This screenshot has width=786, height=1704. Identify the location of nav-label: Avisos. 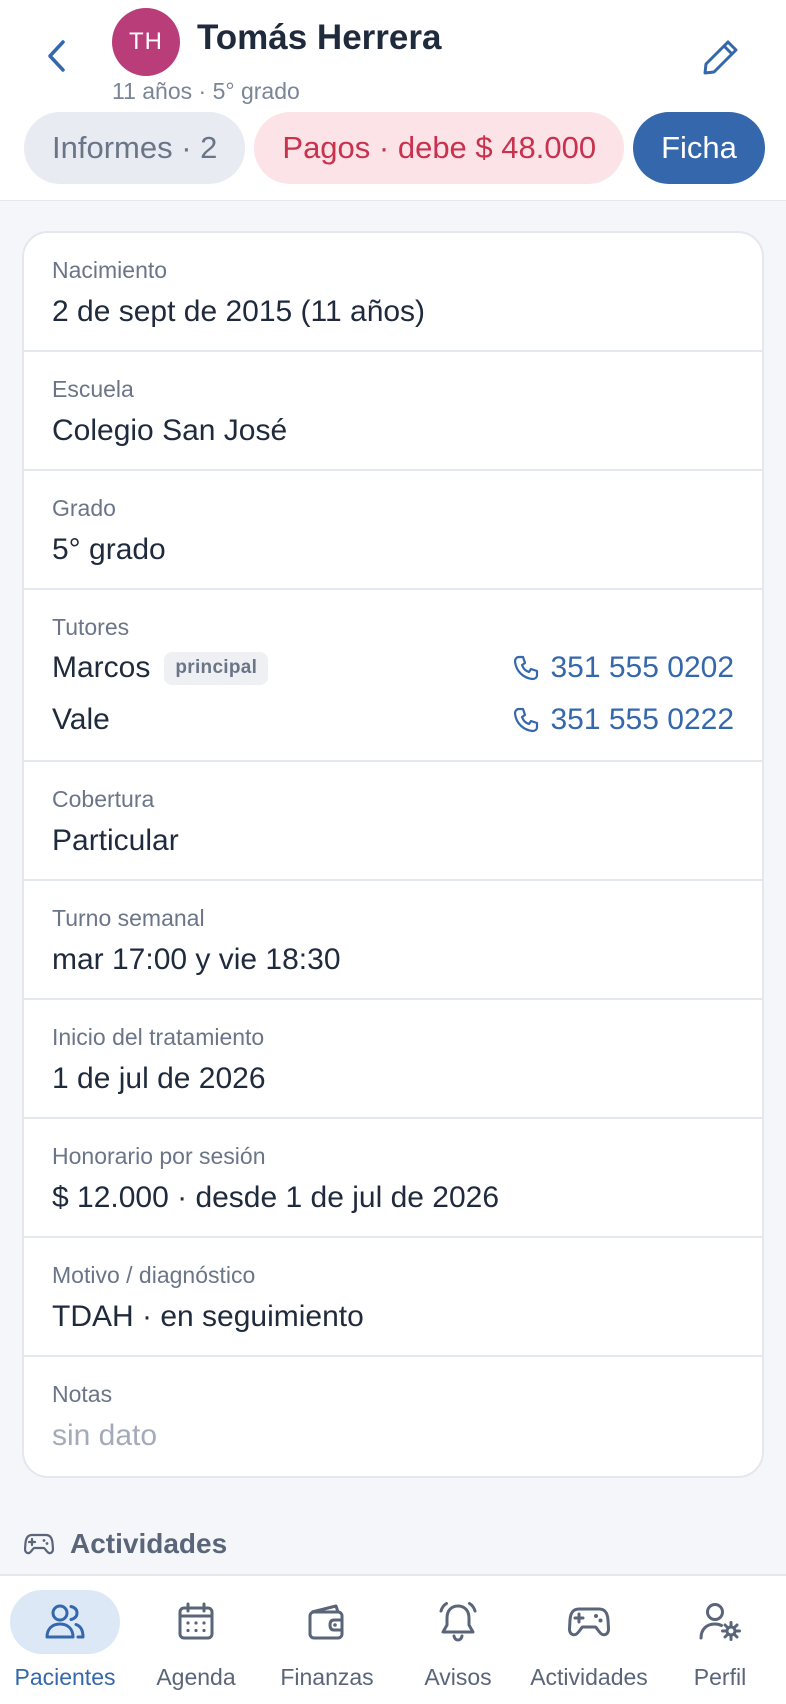
(458, 1677).